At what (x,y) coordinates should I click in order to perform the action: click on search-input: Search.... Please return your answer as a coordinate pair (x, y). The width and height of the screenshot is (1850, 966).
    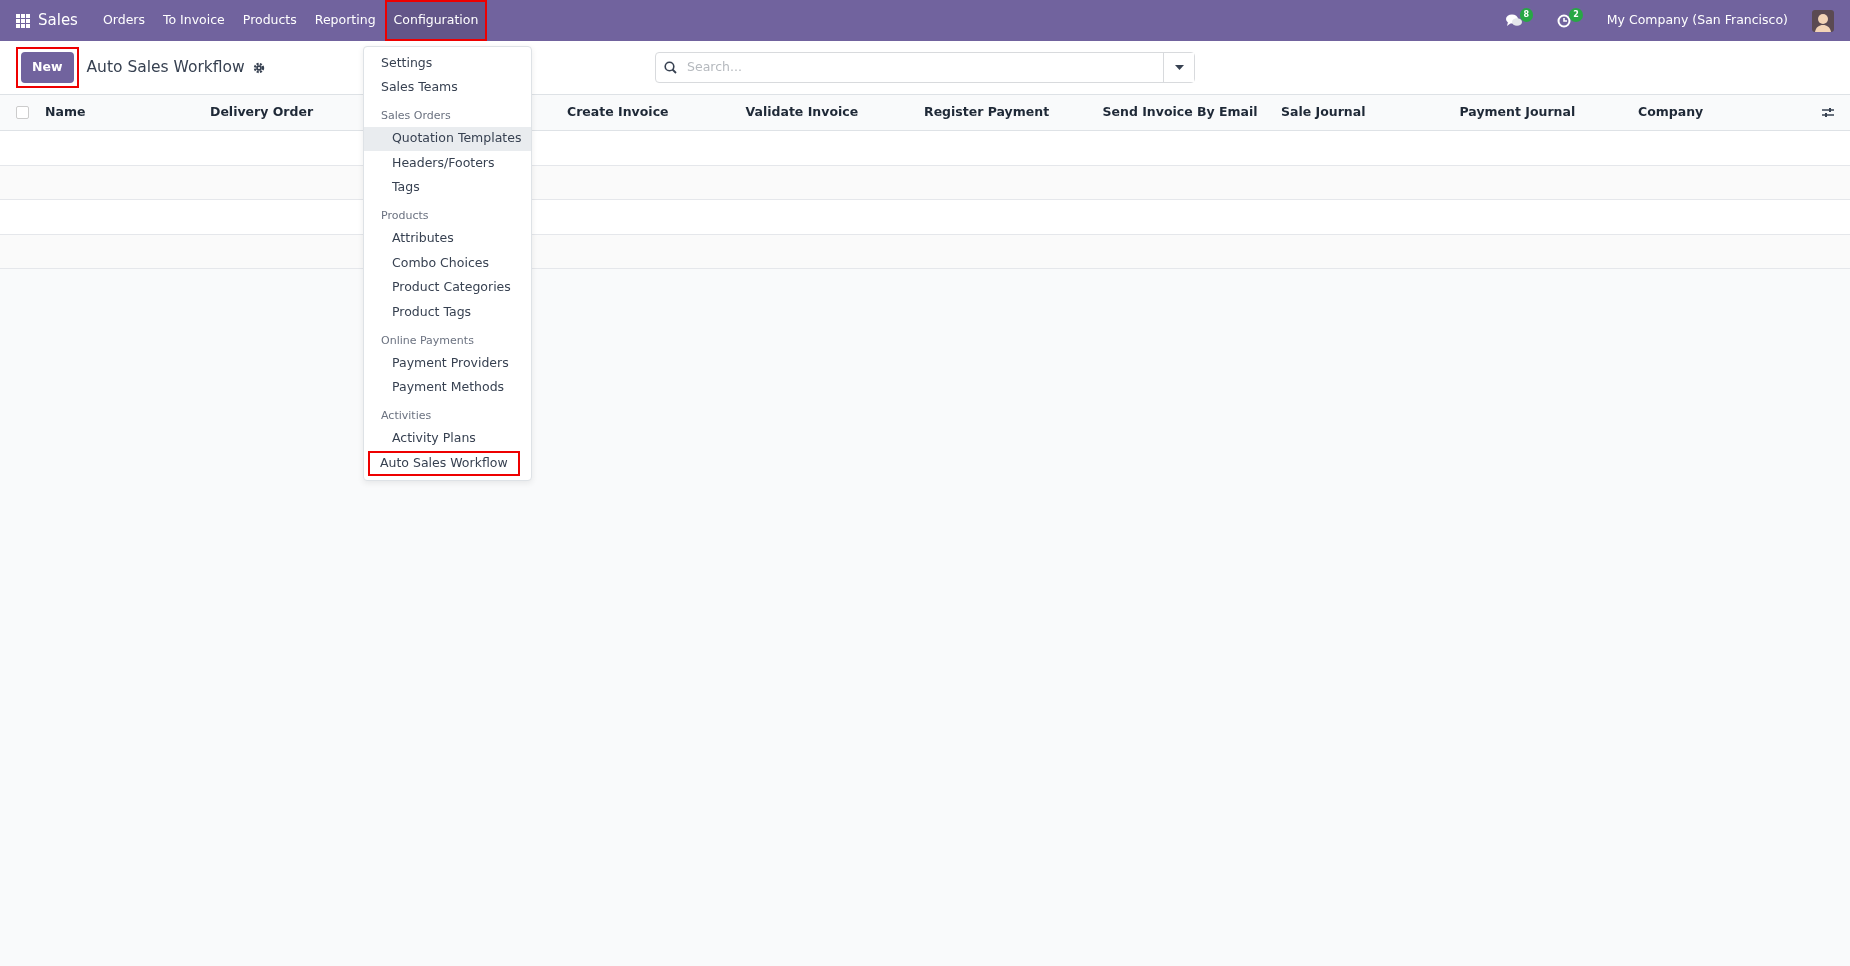
    Looking at the image, I should click on (924, 67).